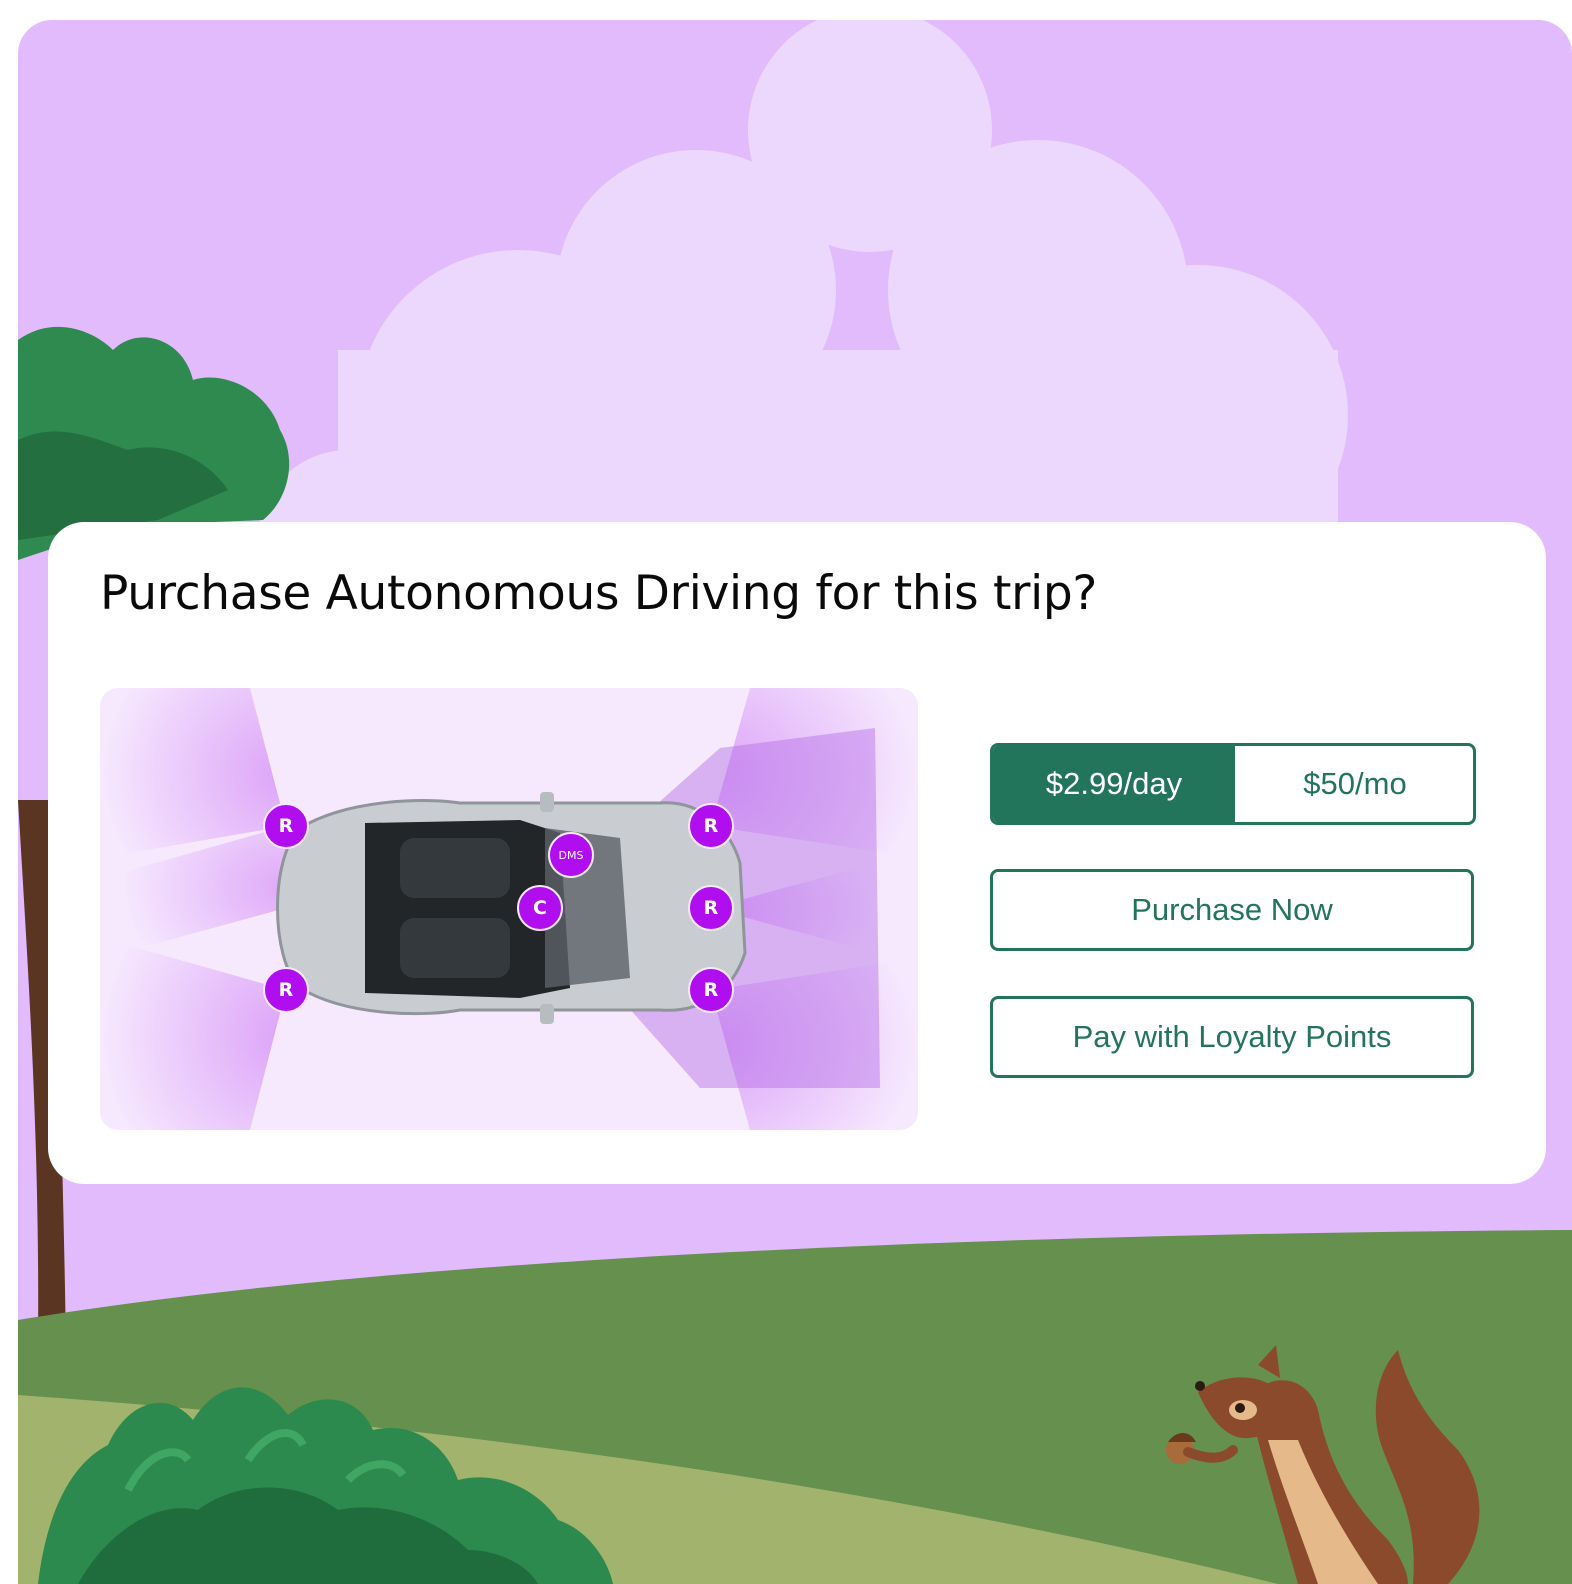 The image size is (1572, 1584). What do you see at coordinates (711, 908) in the screenshot?
I see `radar-sensor-front-center: R` at bounding box center [711, 908].